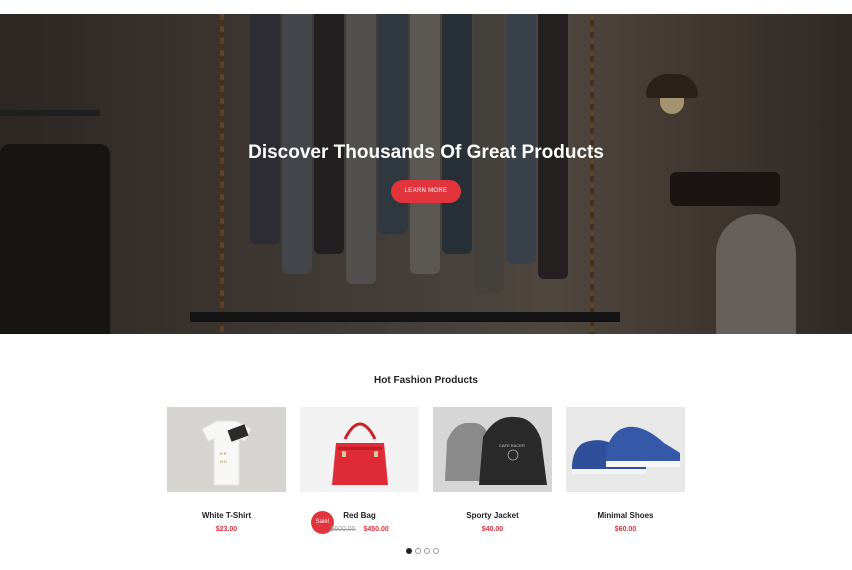 Image resolution: width=852 pixels, height=570 pixels. What do you see at coordinates (226, 515) in the screenshot?
I see `product-name: White T-Shirt` at bounding box center [226, 515].